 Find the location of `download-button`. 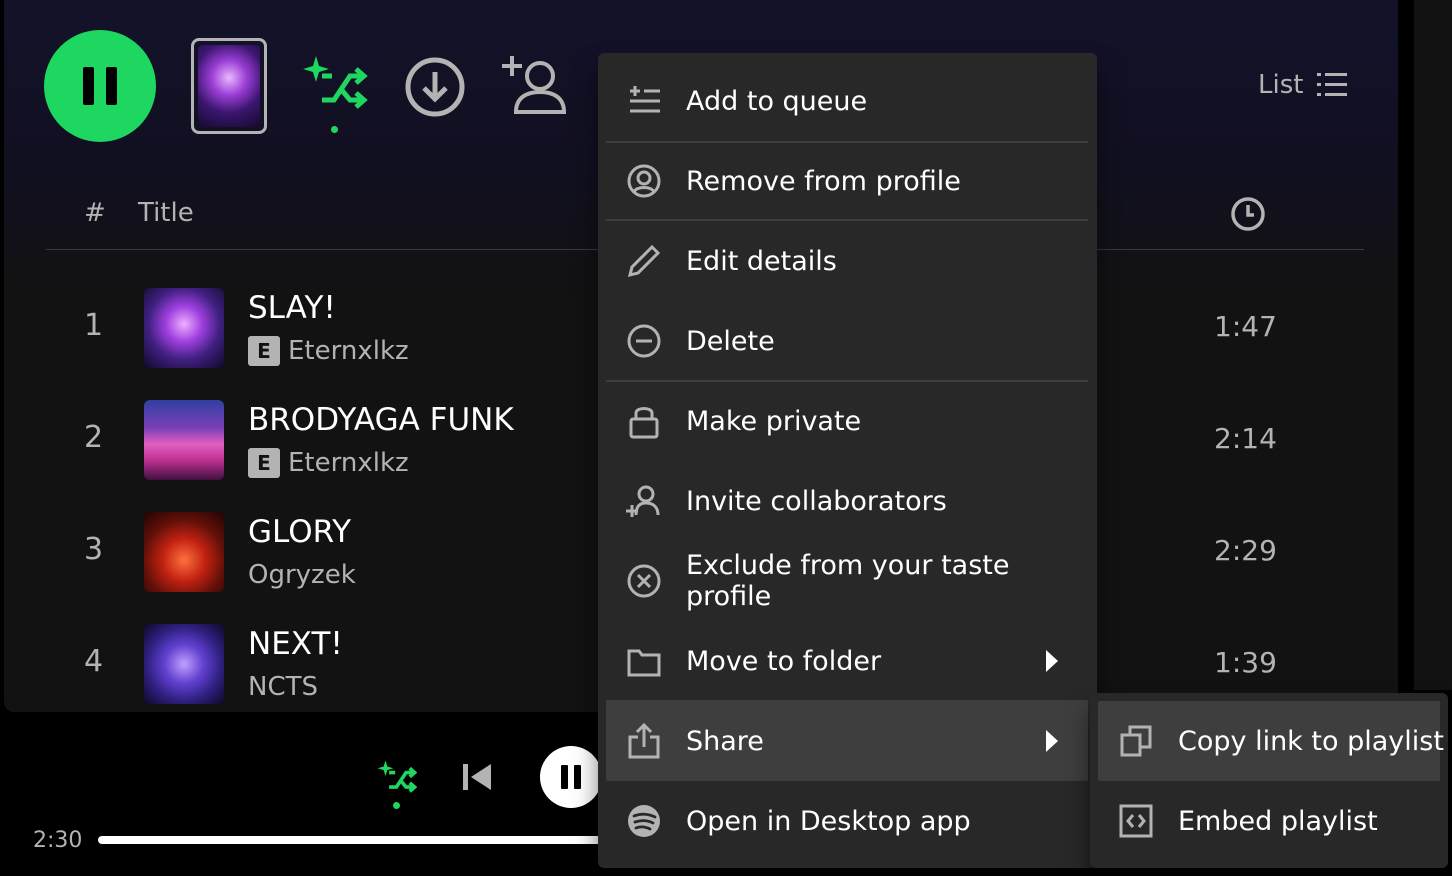

download-button is located at coordinates (435, 87).